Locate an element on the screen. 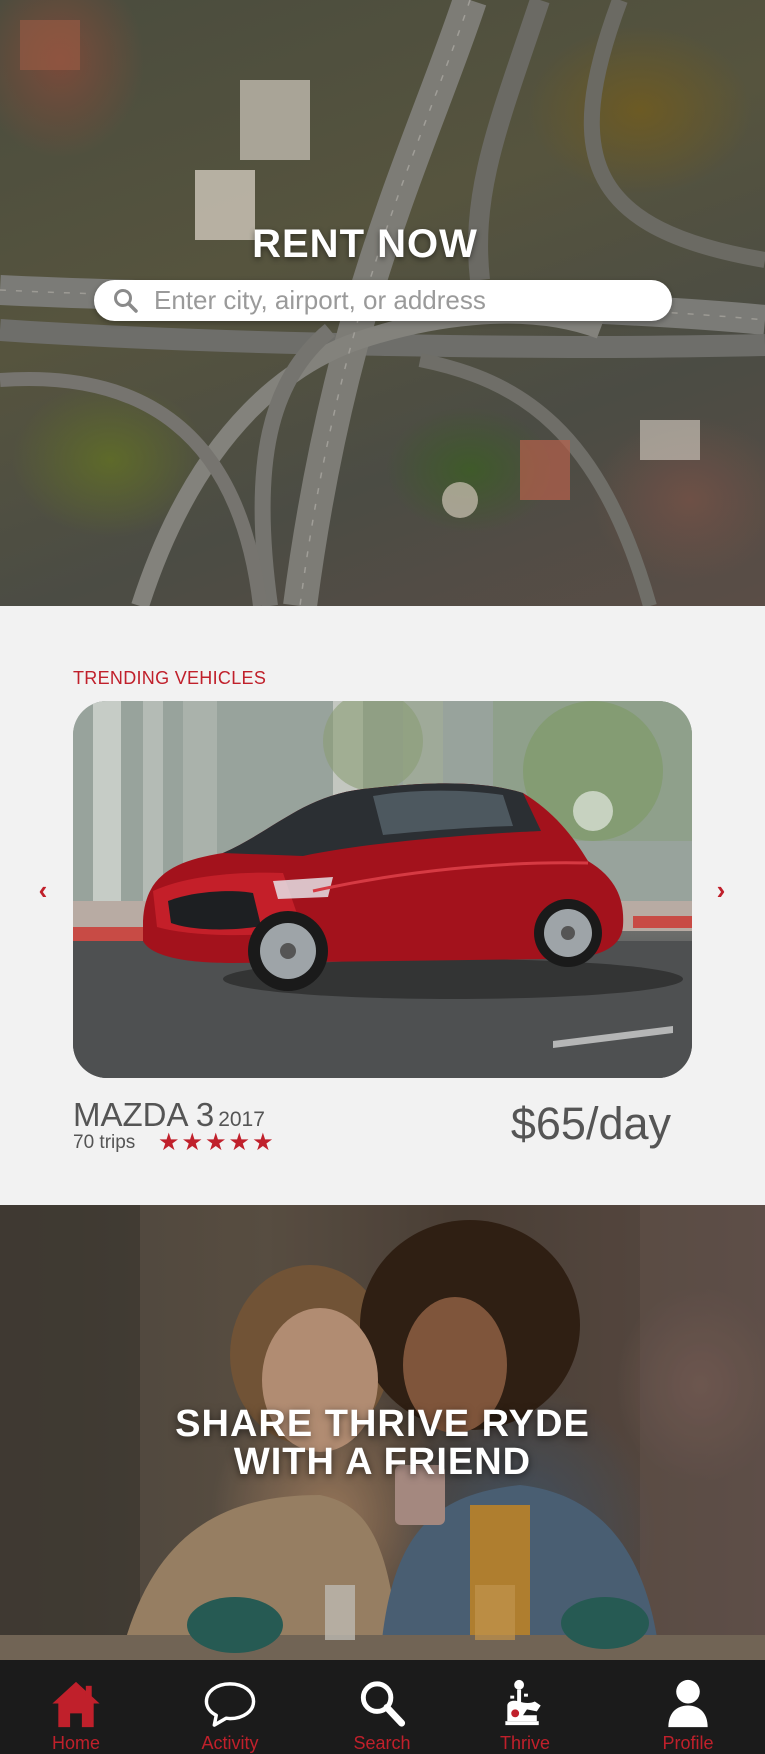 This screenshot has height=1754, width=765. vehicle-trips: 70 trips is located at coordinates (104, 1142).